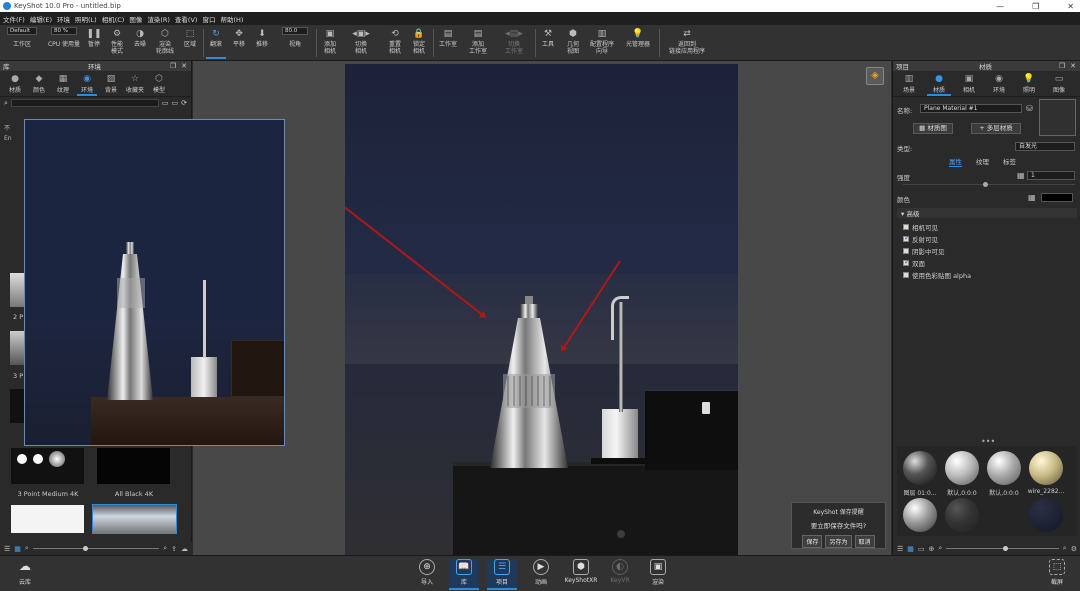 Image resolution: width=1080 pixels, height=591 pixels. Describe the element at coordinates (111, 83) in the screenshot. I see `tab-backgrounds: ▨ 背景` at that location.